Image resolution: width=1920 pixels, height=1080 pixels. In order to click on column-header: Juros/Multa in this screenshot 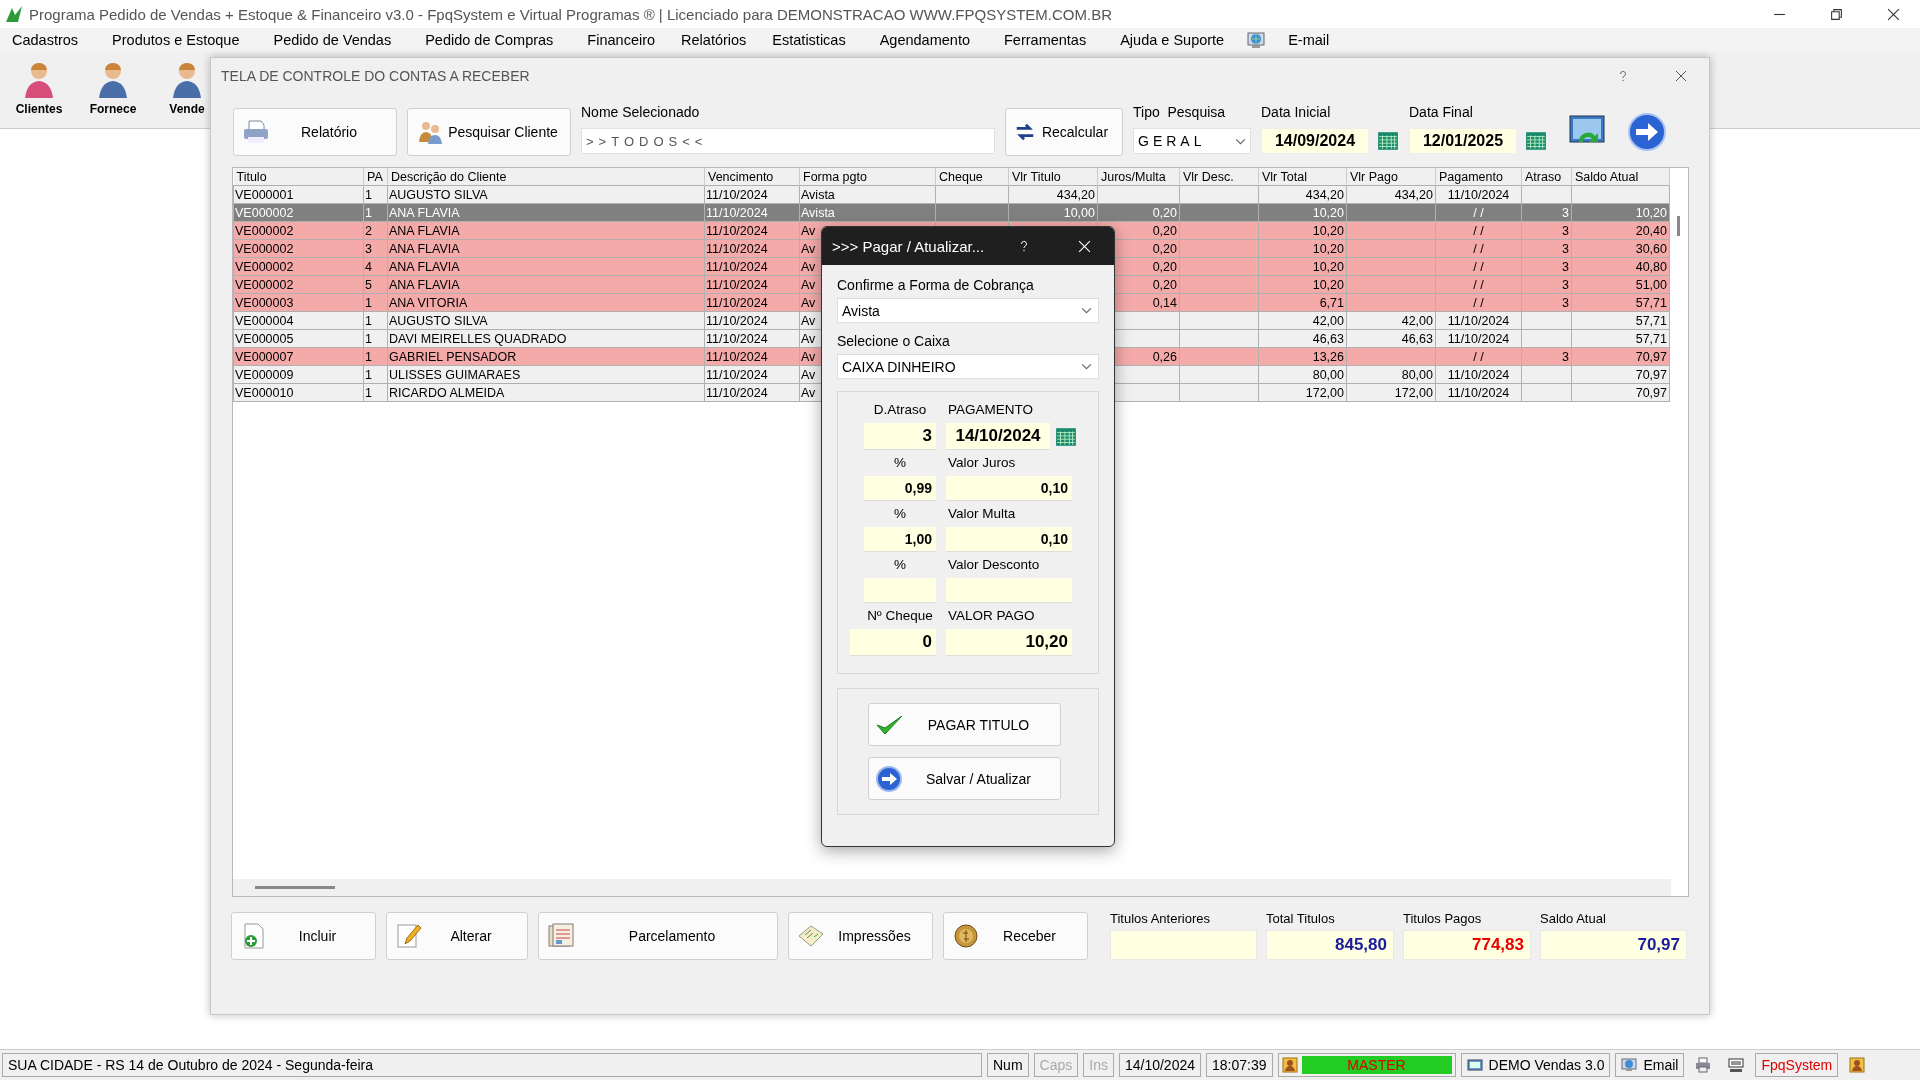, I will do `click(1138, 177)`.